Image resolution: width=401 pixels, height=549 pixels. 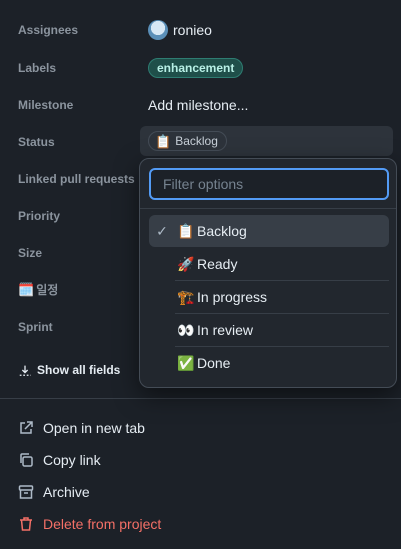 I want to click on check-mark-box-icon: ✅, so click(x=186, y=362).